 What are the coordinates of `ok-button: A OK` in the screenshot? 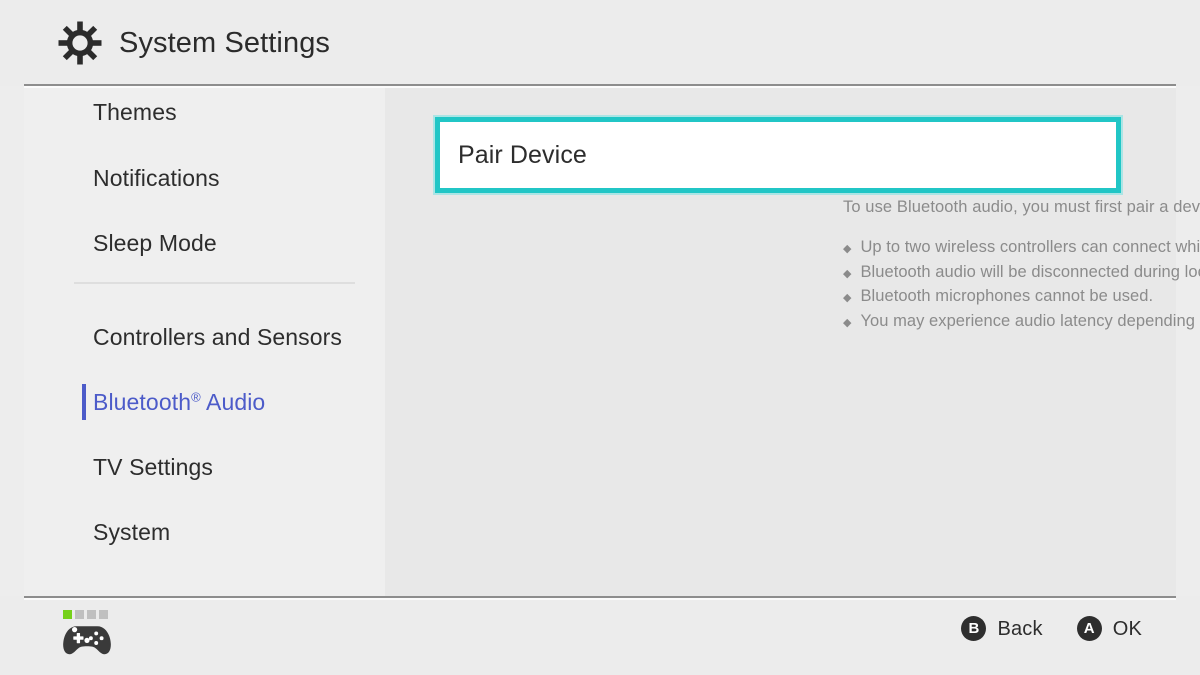 It's located at (1109, 628).